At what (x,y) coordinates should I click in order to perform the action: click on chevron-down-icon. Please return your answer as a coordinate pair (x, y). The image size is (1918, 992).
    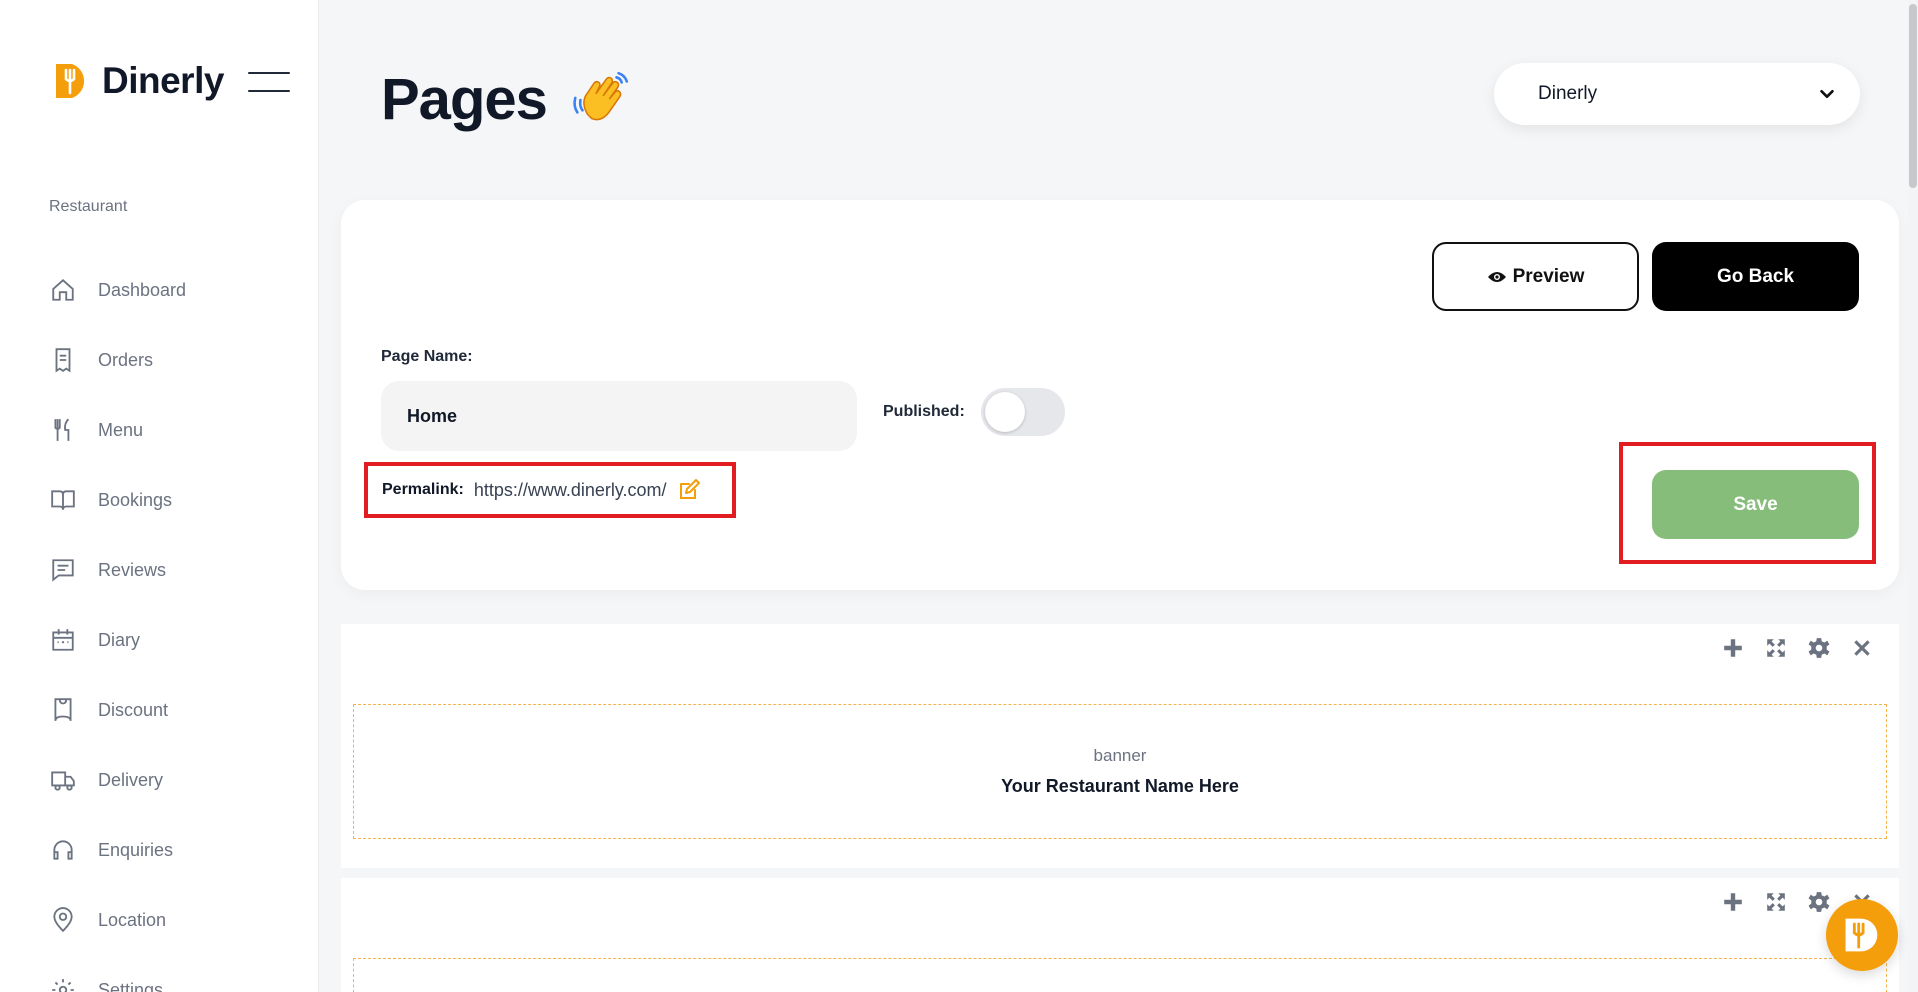
    Looking at the image, I should click on (1827, 94).